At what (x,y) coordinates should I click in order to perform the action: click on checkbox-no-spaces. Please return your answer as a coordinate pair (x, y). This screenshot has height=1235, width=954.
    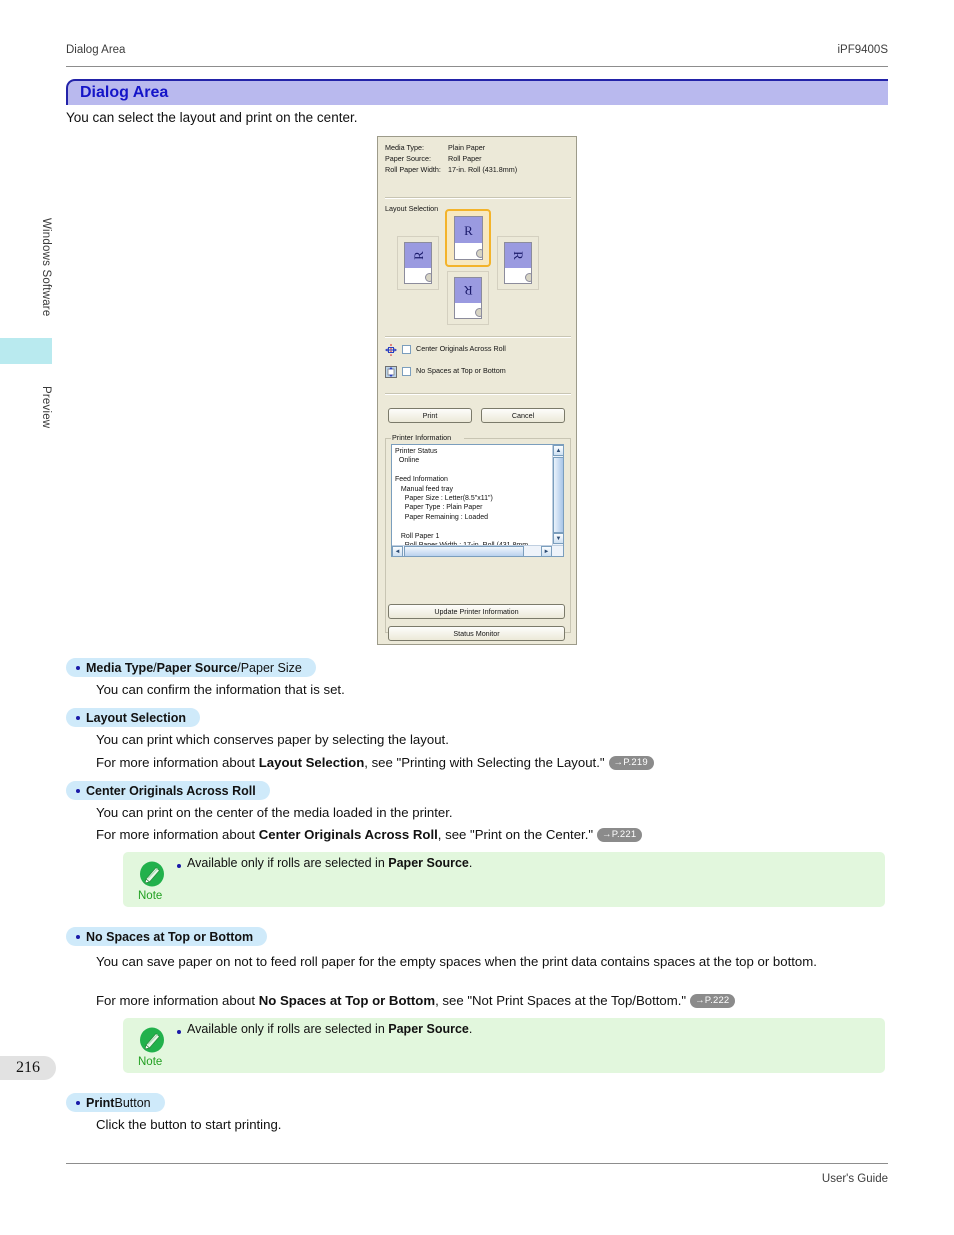
    Looking at the image, I should click on (406, 371).